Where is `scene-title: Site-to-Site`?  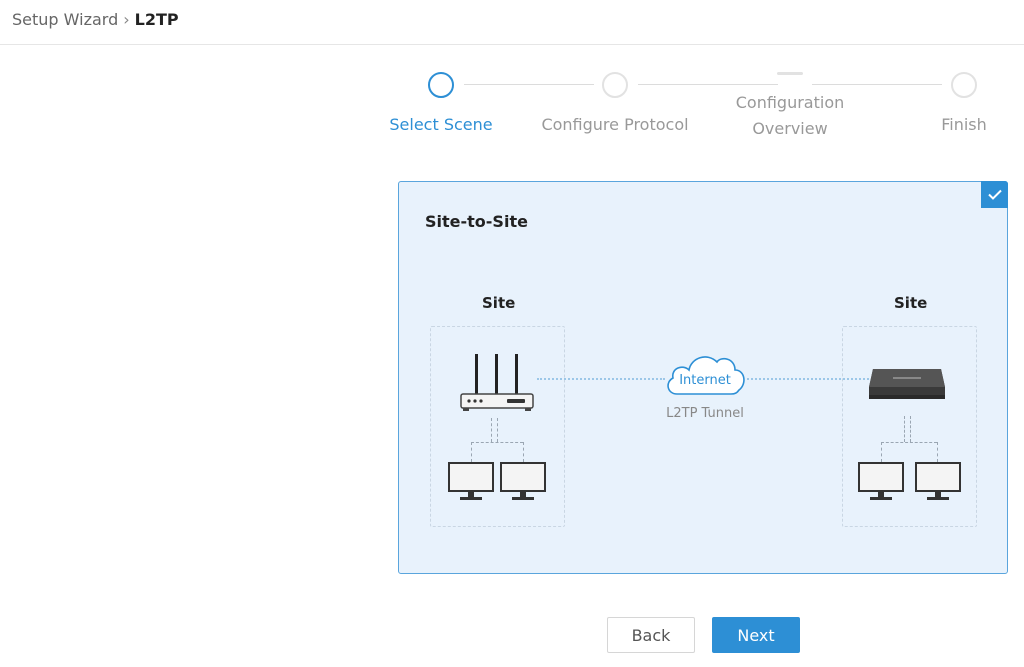
scene-title: Site-to-Site is located at coordinates (476, 221).